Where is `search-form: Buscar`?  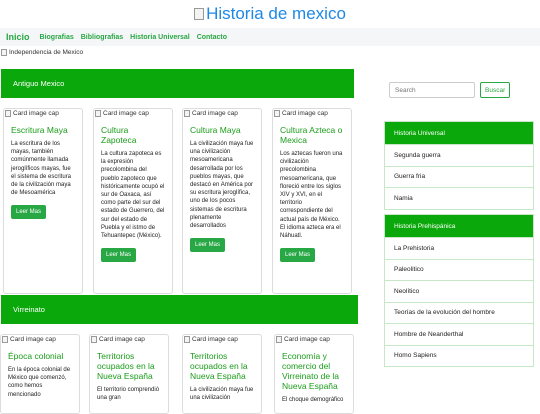 search-form: Buscar is located at coordinates (450, 90).